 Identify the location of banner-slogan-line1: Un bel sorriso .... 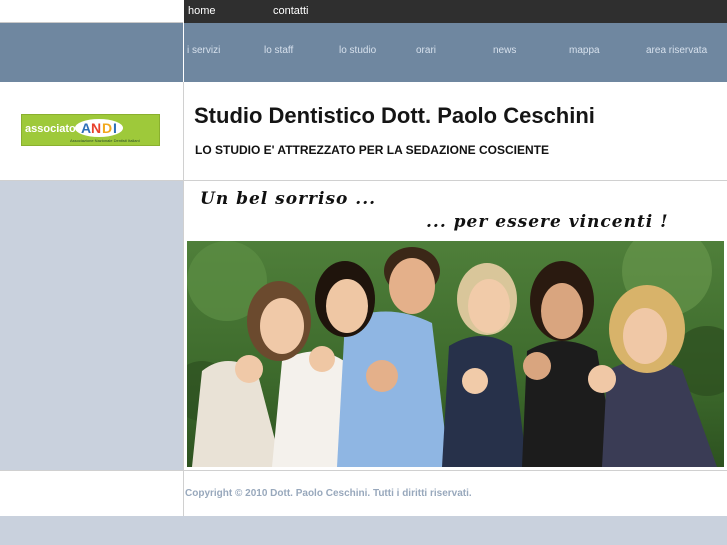
(288, 199).